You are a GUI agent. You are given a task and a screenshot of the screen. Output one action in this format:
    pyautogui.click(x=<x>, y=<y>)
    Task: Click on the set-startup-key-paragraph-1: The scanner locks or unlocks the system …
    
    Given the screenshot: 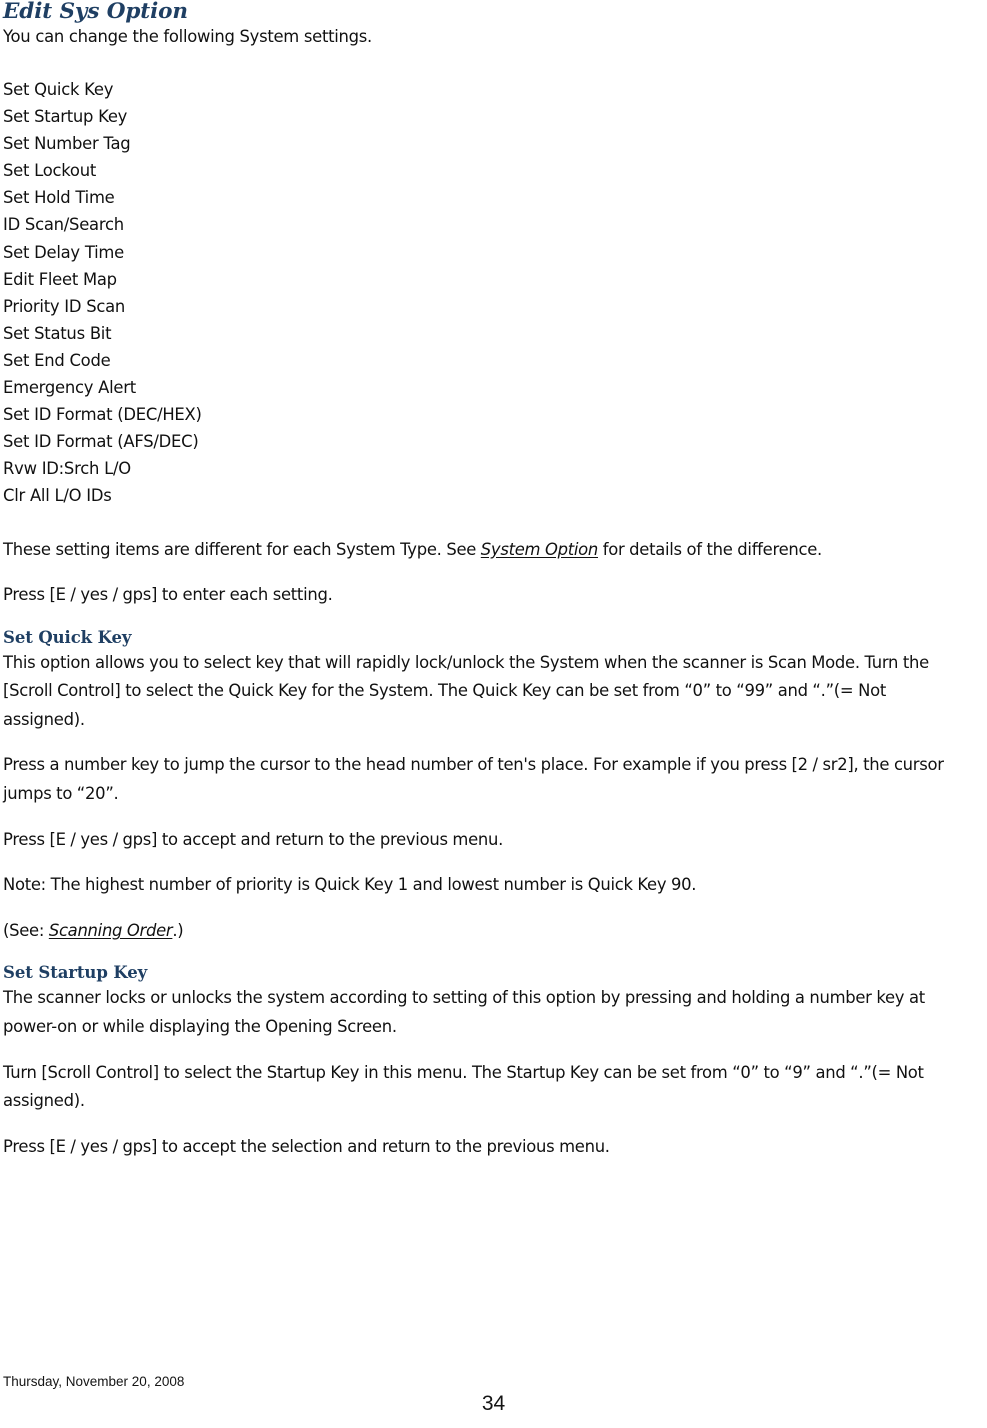 What is the action you would take?
    pyautogui.click(x=464, y=1012)
    